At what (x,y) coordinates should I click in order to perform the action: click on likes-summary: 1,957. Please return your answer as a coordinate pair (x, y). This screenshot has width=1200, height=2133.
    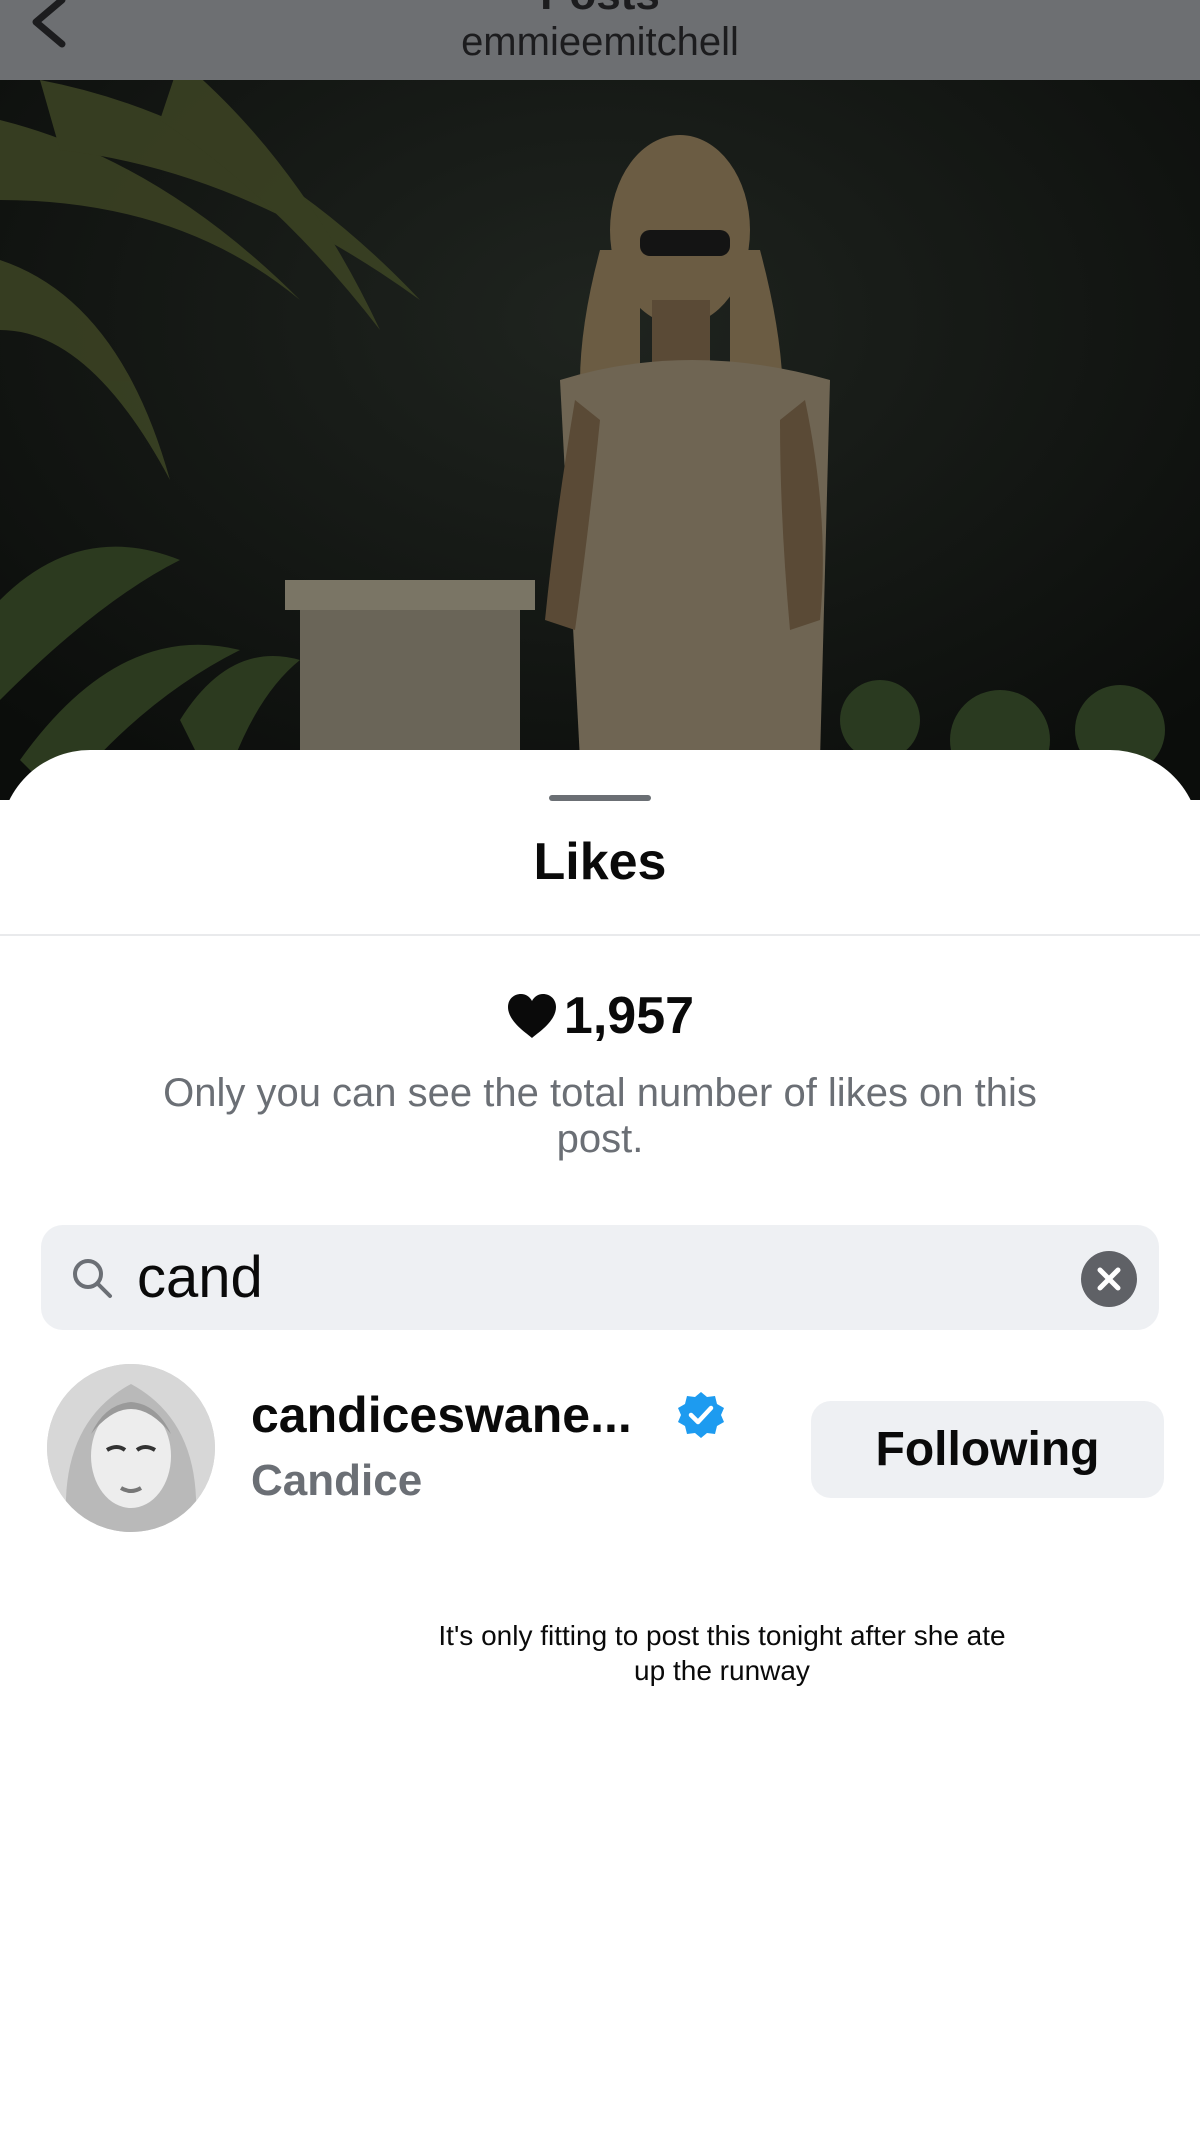
    Looking at the image, I should click on (600, 1016).